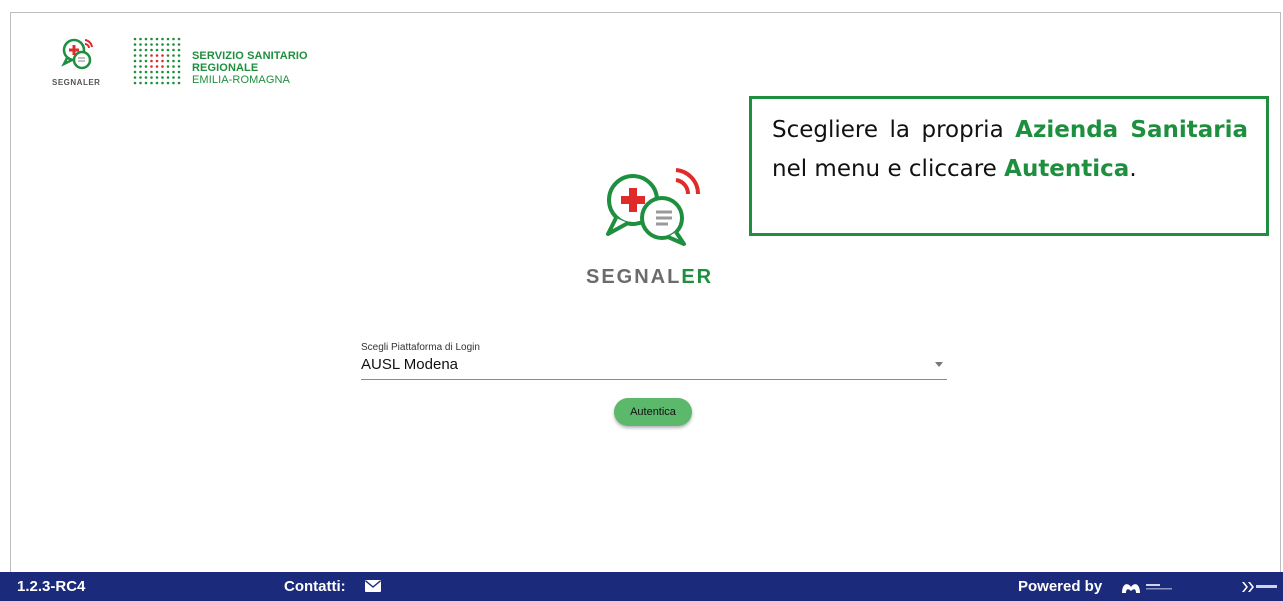 The width and height of the screenshot is (1283, 601). Describe the element at coordinates (87, 64) in the screenshot. I see `segnaler-header-logo: SEGNALER` at that location.